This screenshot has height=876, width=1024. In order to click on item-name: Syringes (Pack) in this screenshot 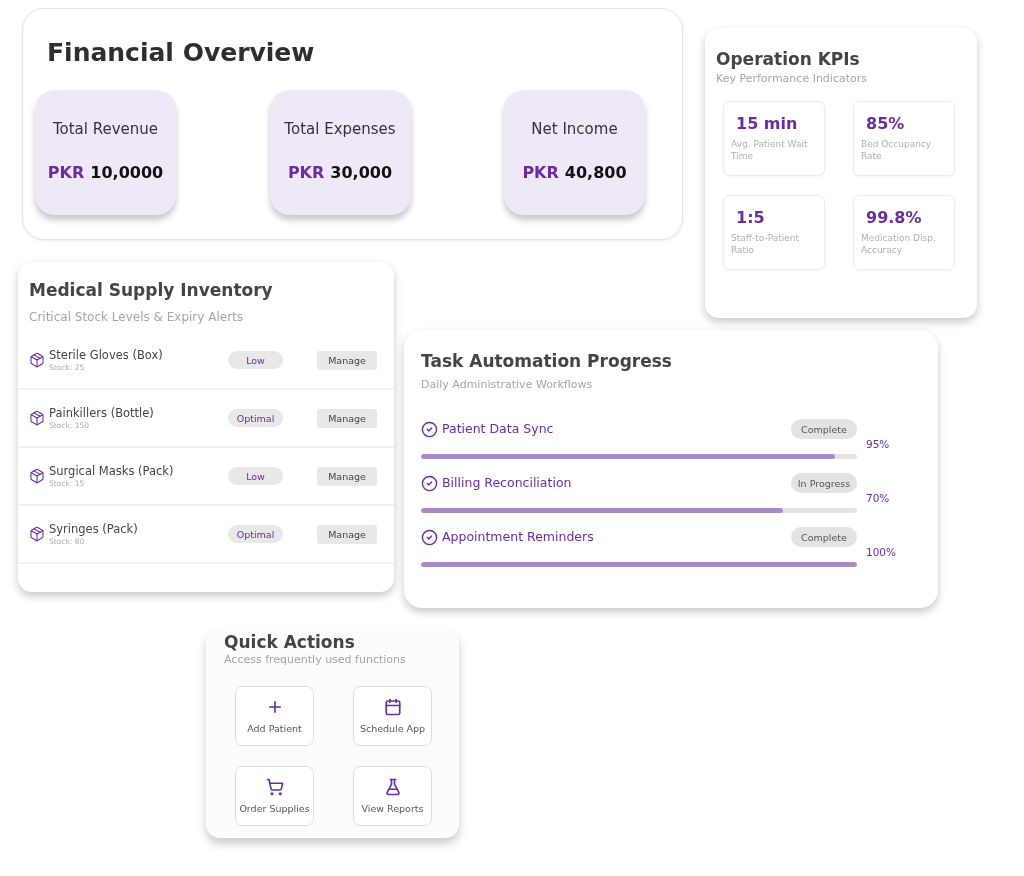, I will do `click(93, 529)`.